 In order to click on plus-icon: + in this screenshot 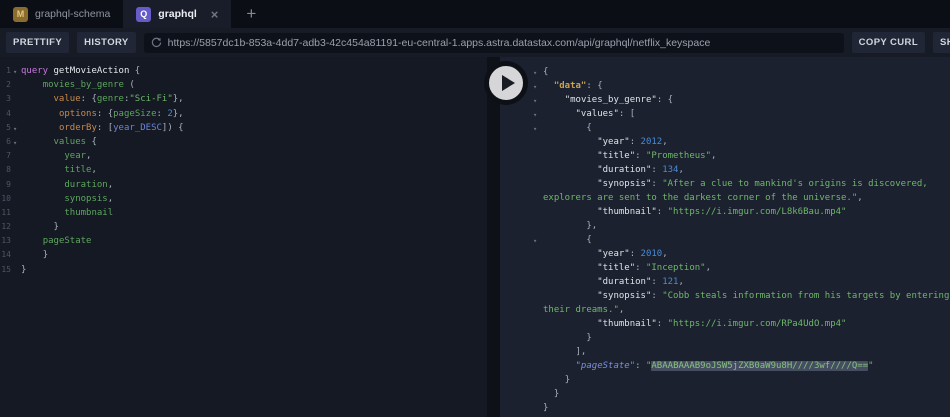, I will do `click(251, 13)`.